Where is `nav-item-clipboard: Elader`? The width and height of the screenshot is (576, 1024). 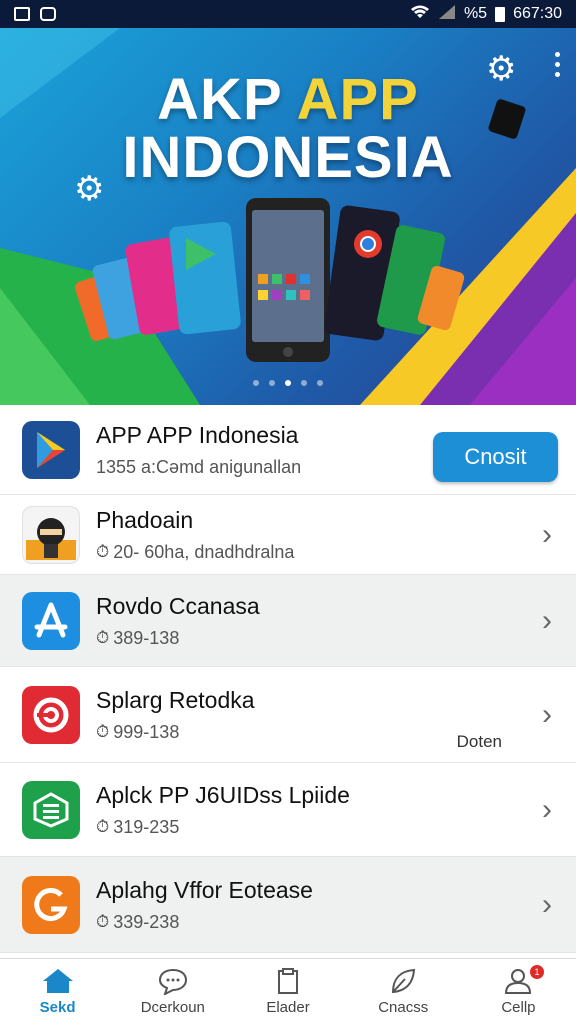 nav-item-clipboard: Elader is located at coordinates (287, 991).